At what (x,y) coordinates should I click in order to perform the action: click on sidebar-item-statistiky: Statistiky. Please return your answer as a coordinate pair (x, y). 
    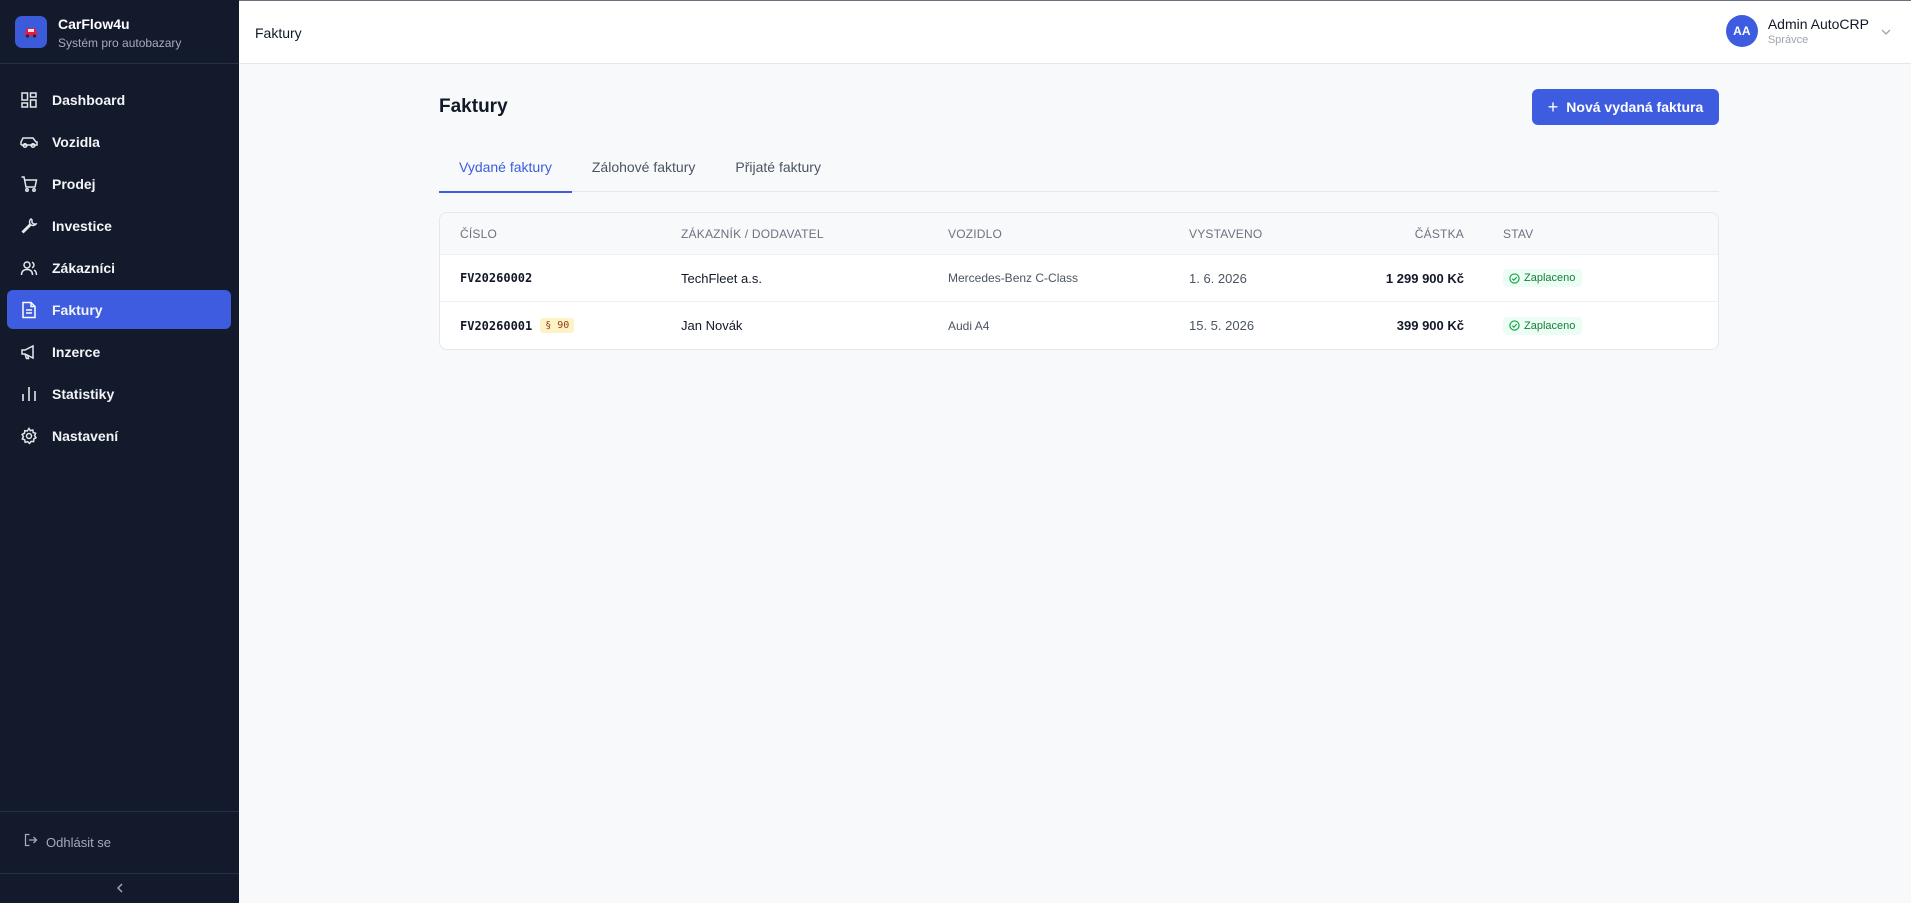
    Looking at the image, I should click on (119, 393).